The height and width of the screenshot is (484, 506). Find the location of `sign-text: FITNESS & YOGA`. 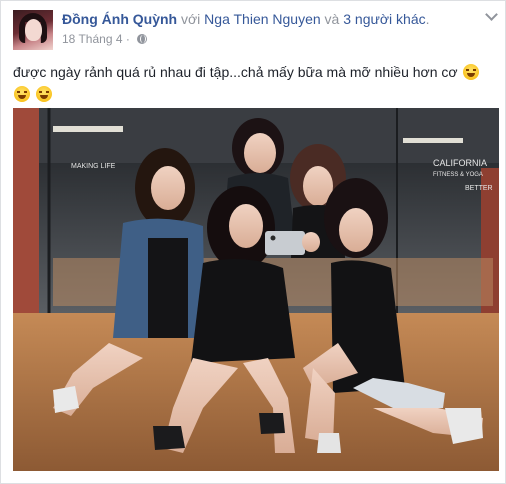

sign-text: FITNESS & YOGA is located at coordinates (458, 175).